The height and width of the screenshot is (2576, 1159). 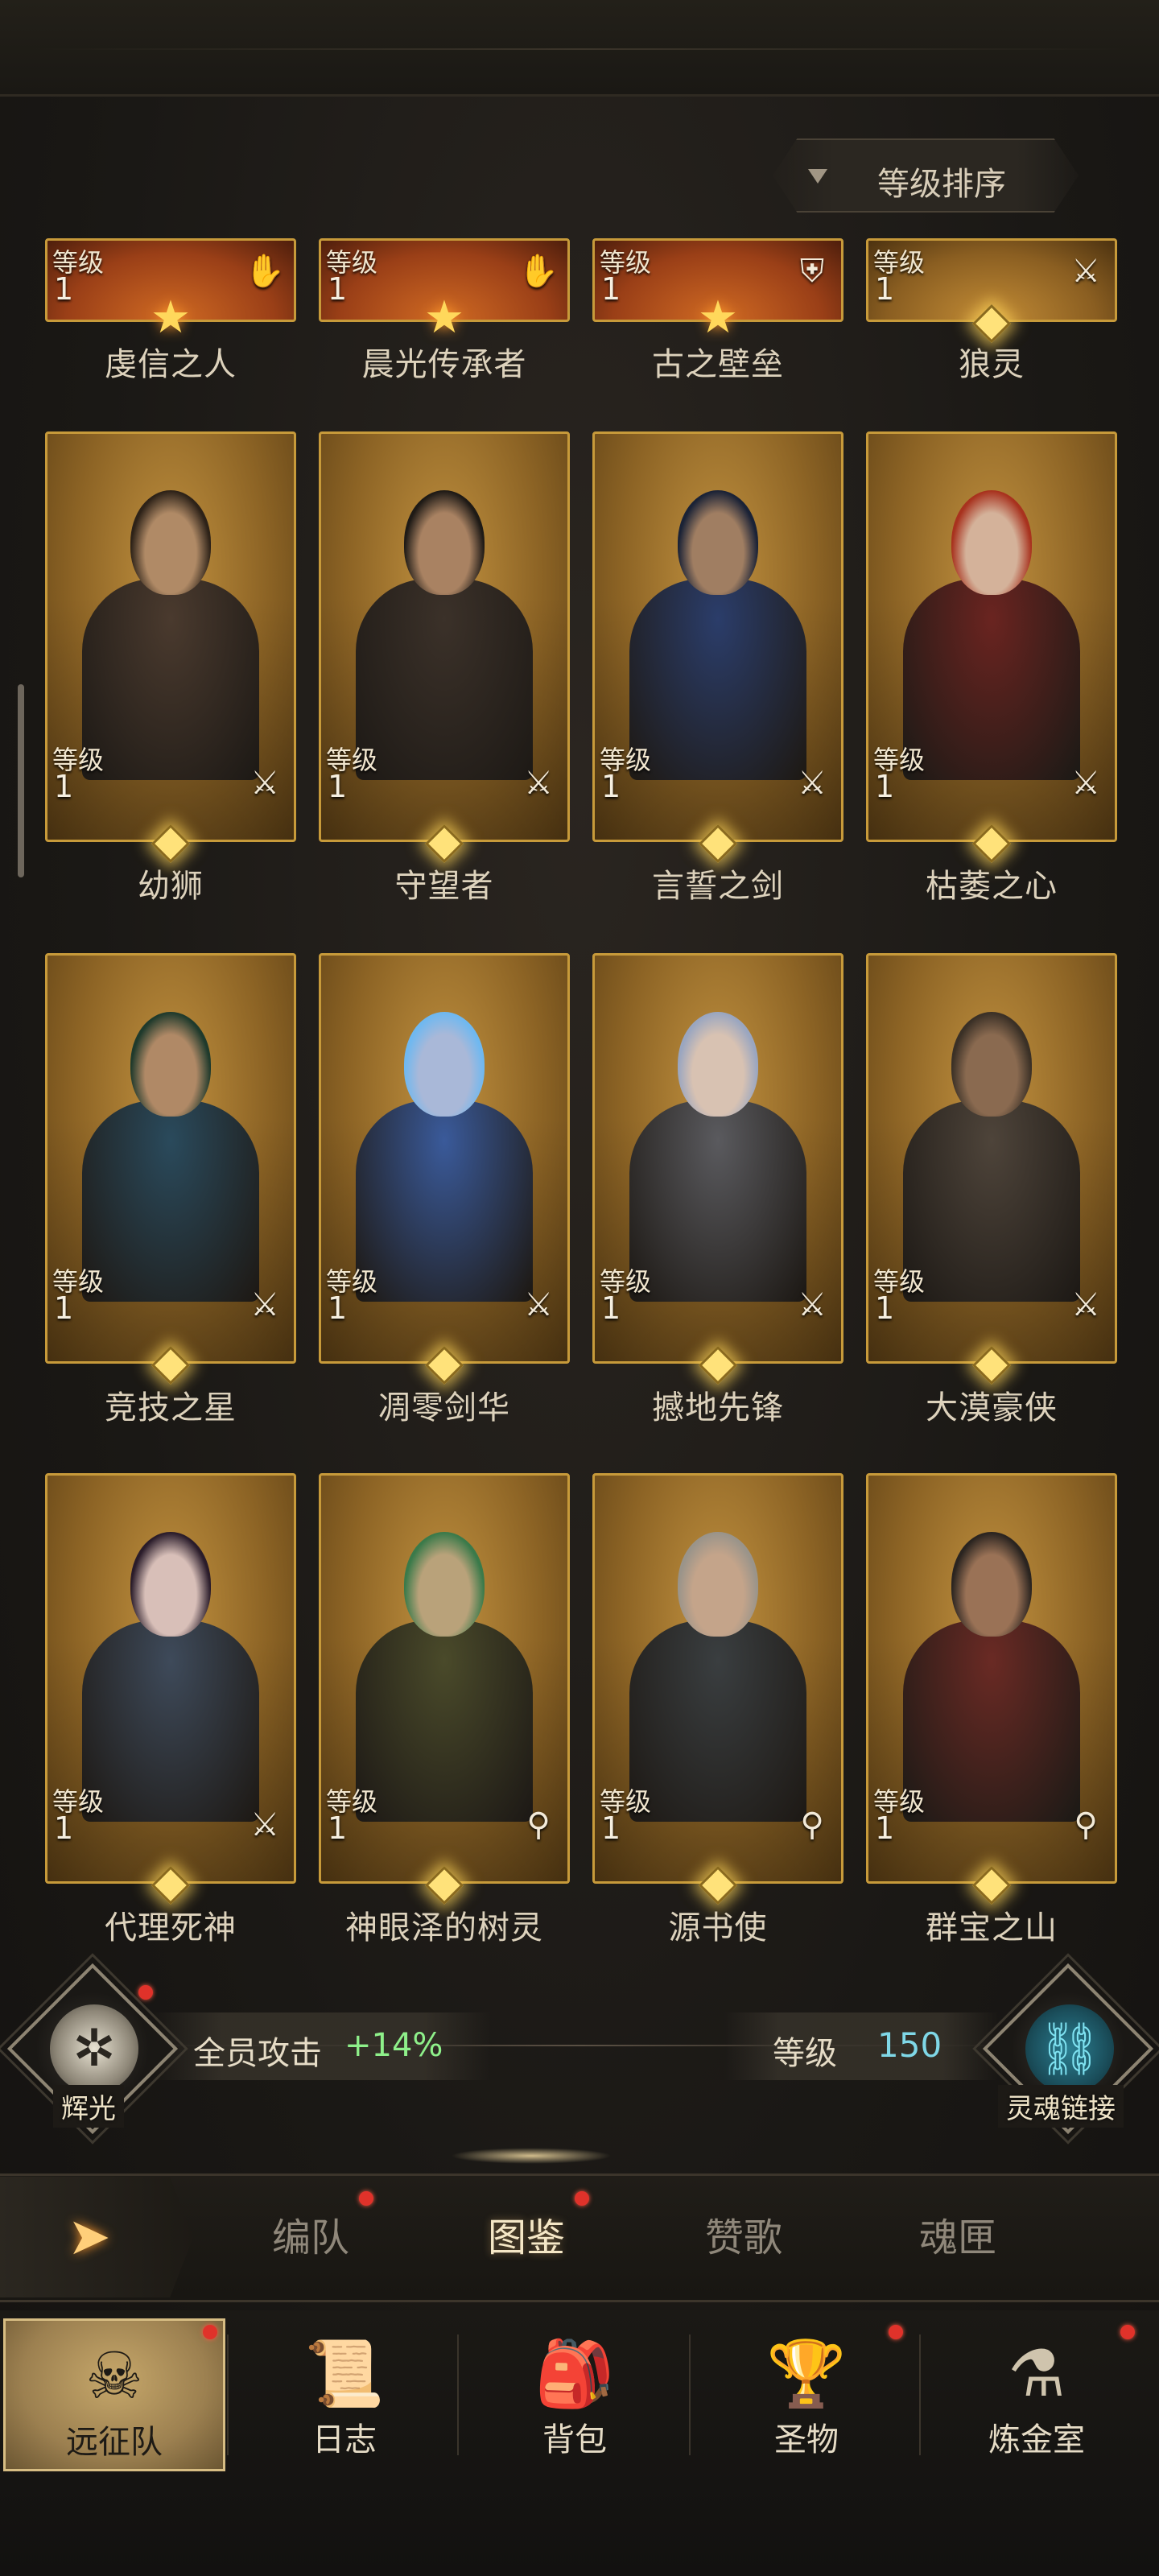 I want to click on nav-label: 远征队, so click(x=114, y=2442).